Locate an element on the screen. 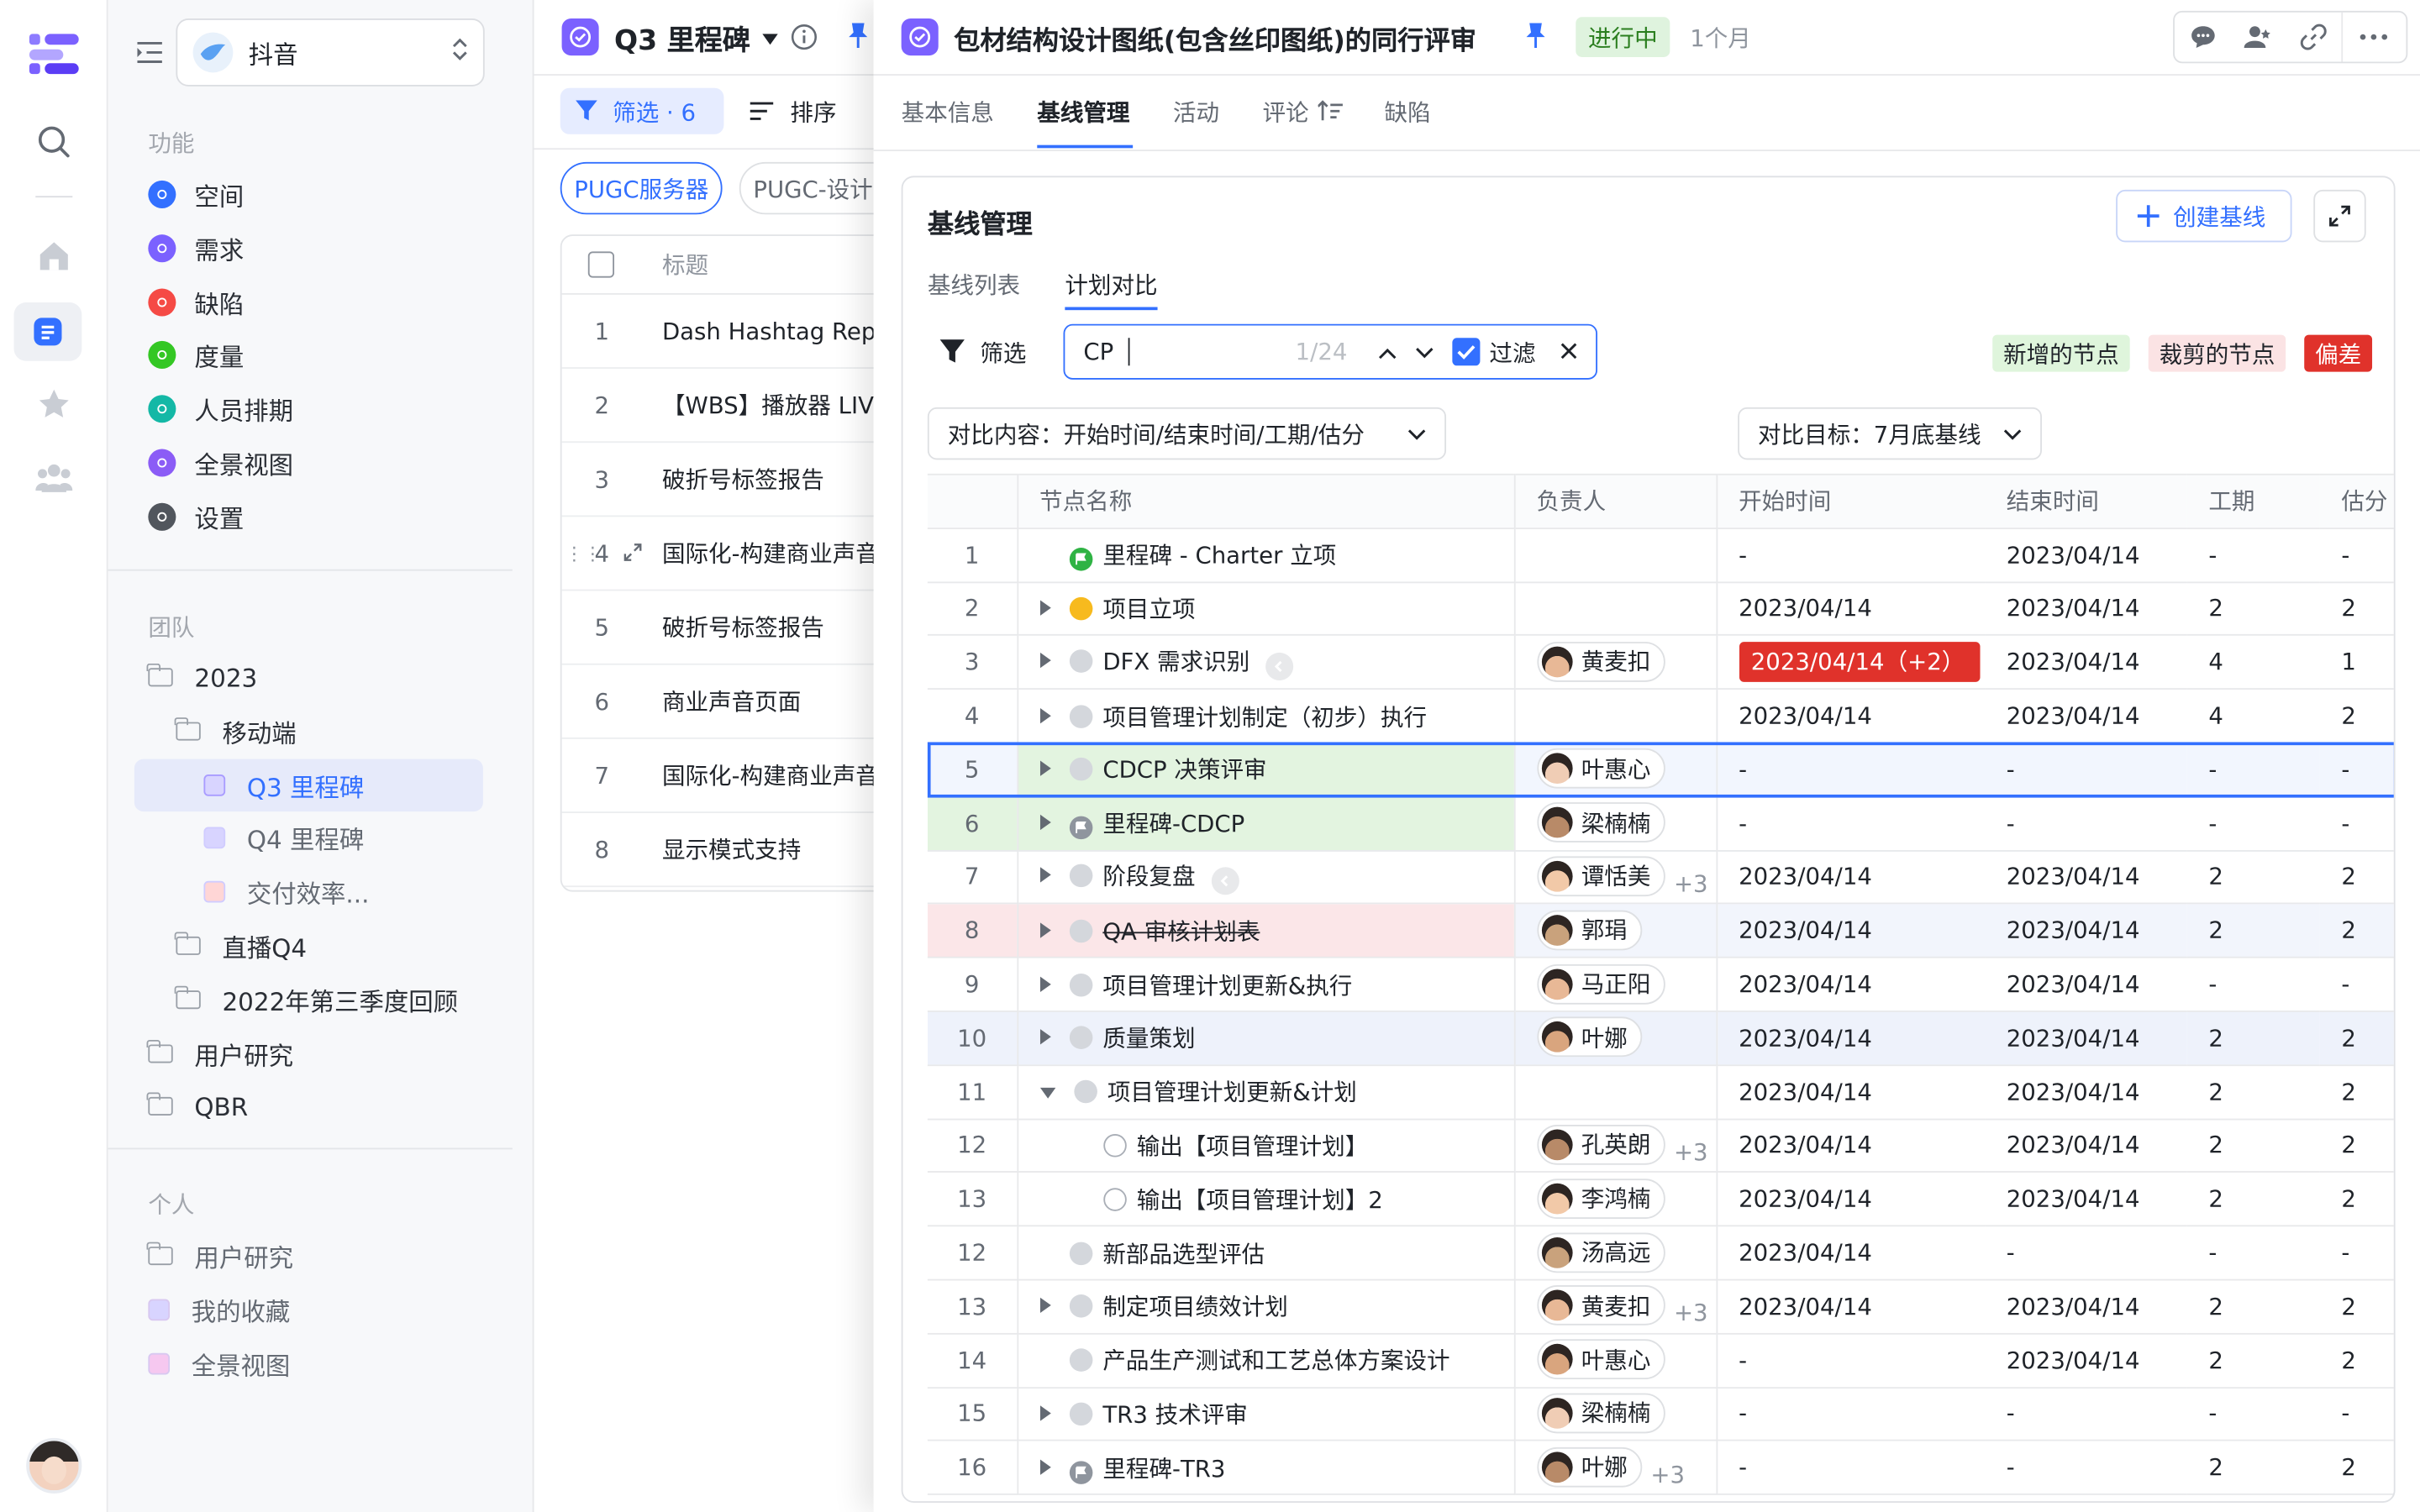 Image resolution: width=2420 pixels, height=1512 pixels. table-row: 7 阶段复盘 谭恬美 +3 2023/04/14 2023/04/14 2 2 is located at coordinates (1660, 878).